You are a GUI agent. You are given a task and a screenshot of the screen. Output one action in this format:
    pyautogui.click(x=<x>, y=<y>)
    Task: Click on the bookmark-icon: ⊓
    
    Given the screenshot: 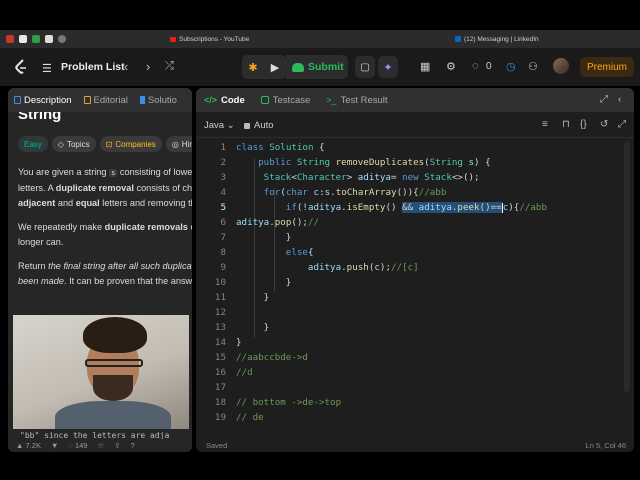 What is the action you would take?
    pyautogui.click(x=566, y=124)
    